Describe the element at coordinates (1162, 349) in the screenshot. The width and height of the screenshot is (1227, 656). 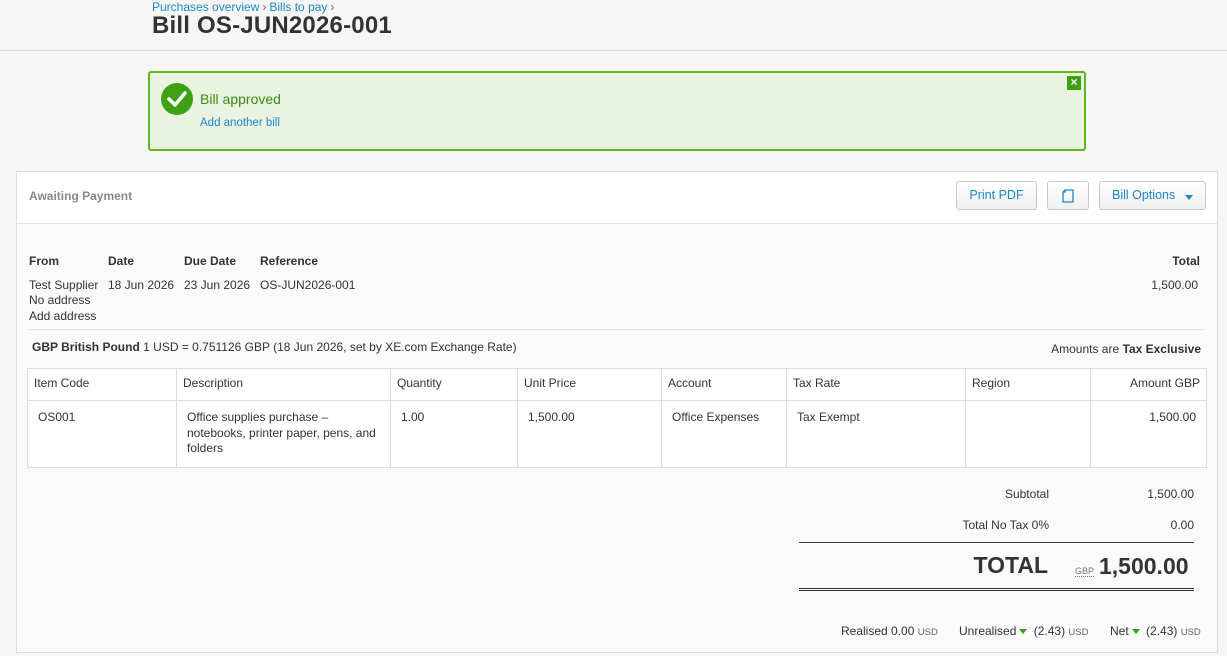
I see `tax-mode-value: Tax Exclusive` at that location.